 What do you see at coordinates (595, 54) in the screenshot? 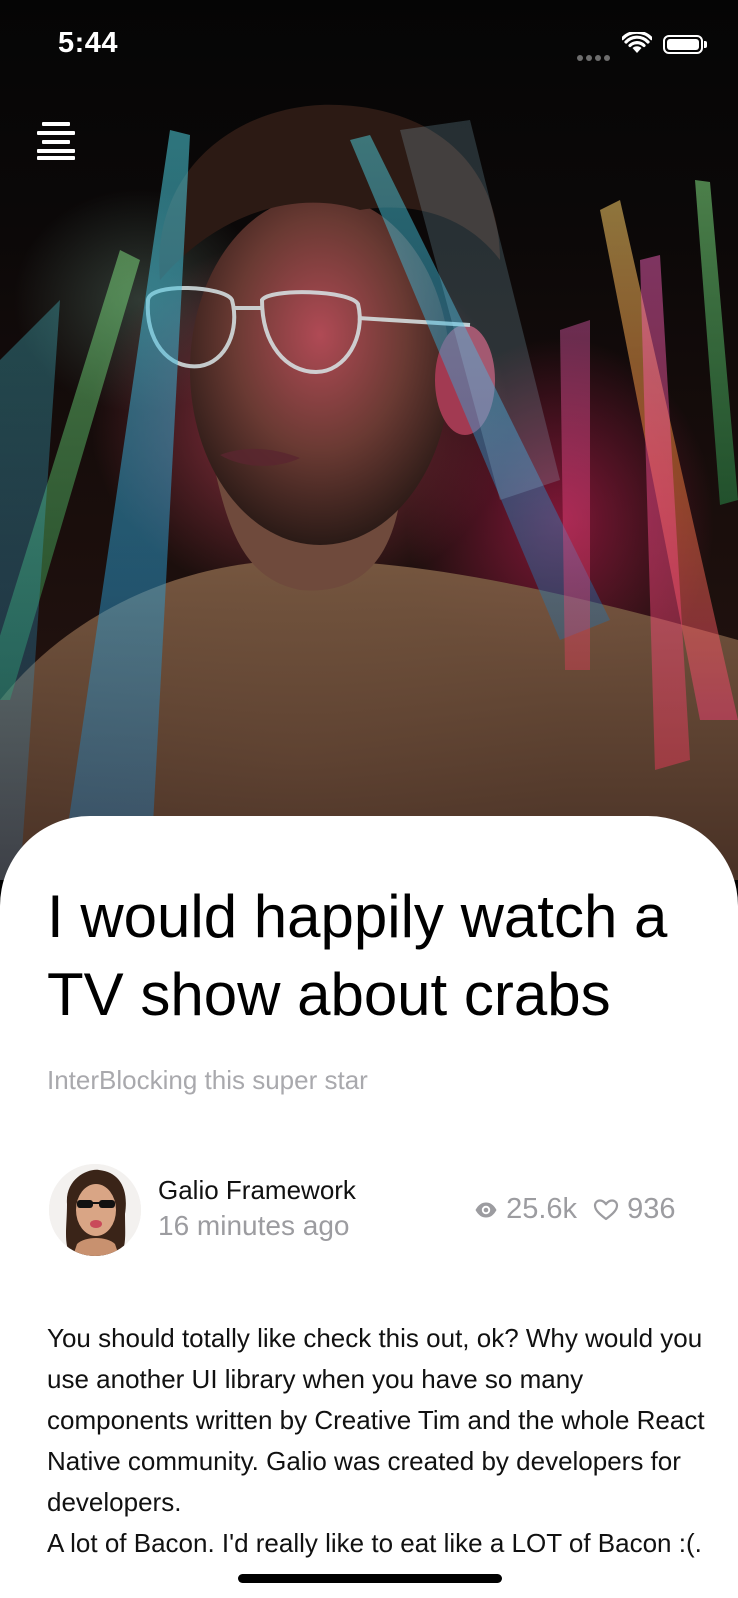
I see `signal-icon` at bounding box center [595, 54].